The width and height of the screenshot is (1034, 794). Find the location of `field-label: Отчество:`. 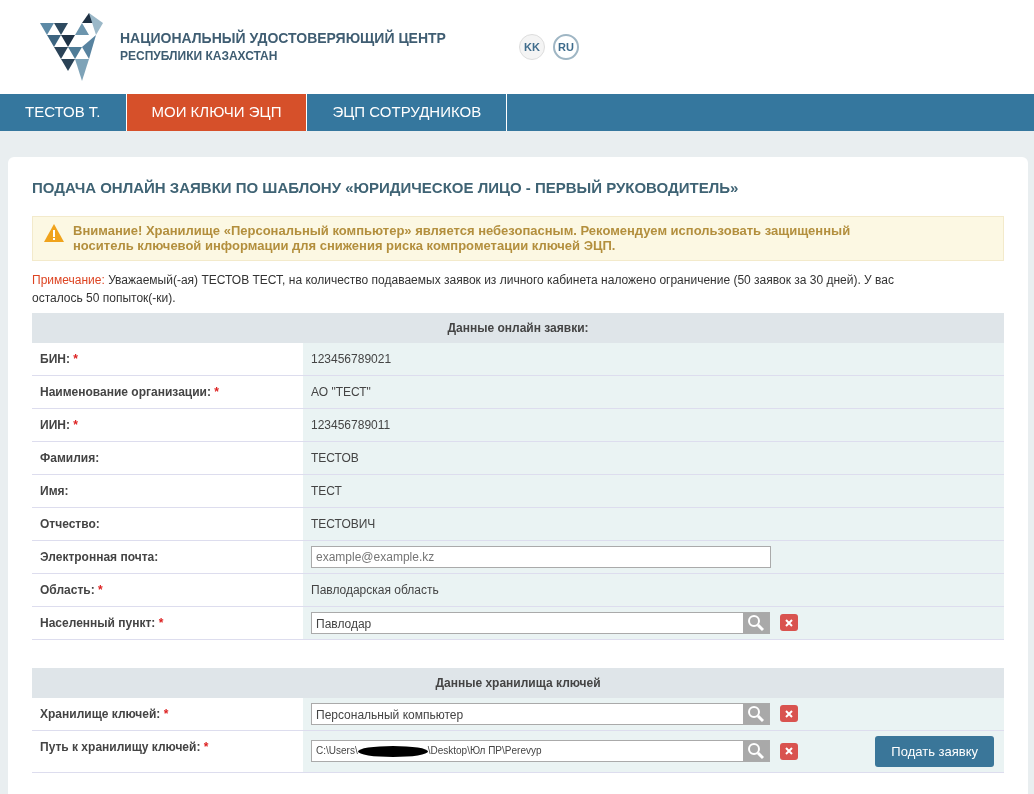

field-label: Отчество: is located at coordinates (70, 523).